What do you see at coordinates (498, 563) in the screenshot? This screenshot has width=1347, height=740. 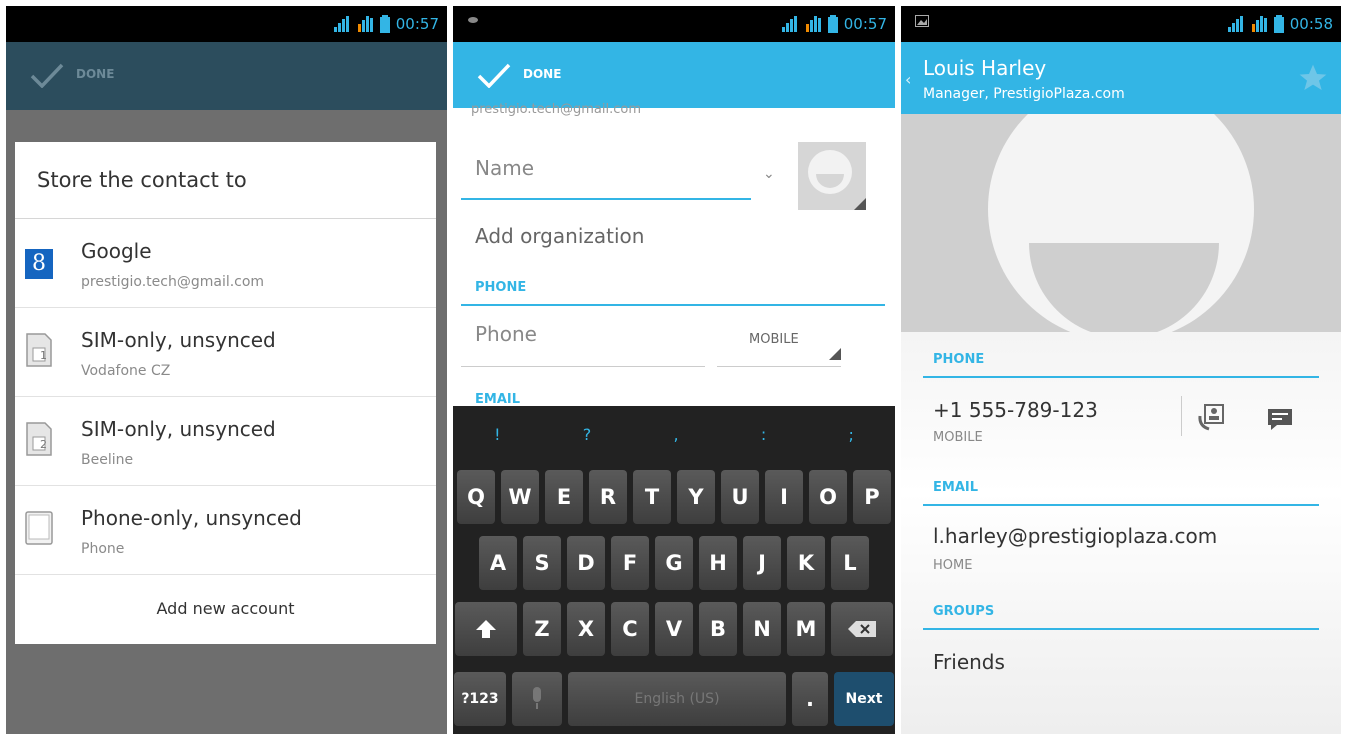 I see `key-a: A` at bounding box center [498, 563].